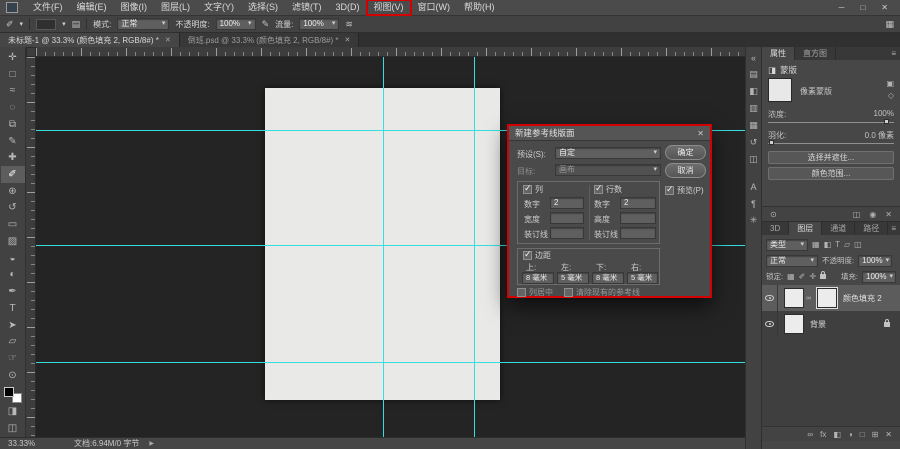  I want to click on fill-select: 100% ▾, so click(879, 276).